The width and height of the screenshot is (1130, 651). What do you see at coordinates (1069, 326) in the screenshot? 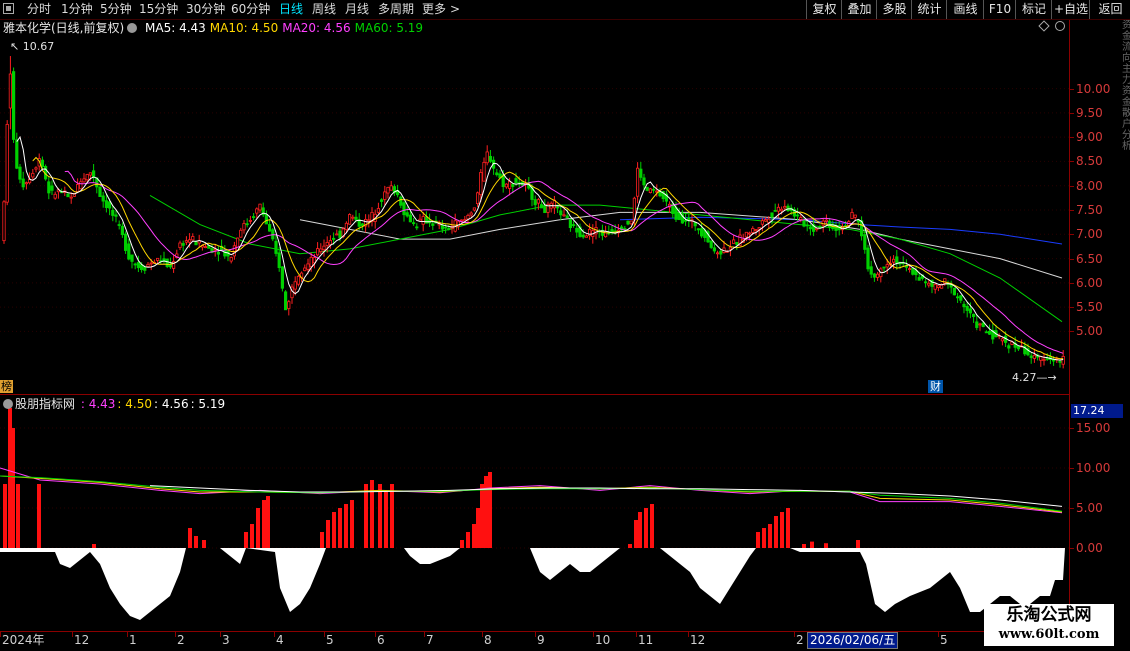
I see `price-axis-line` at bounding box center [1069, 326].